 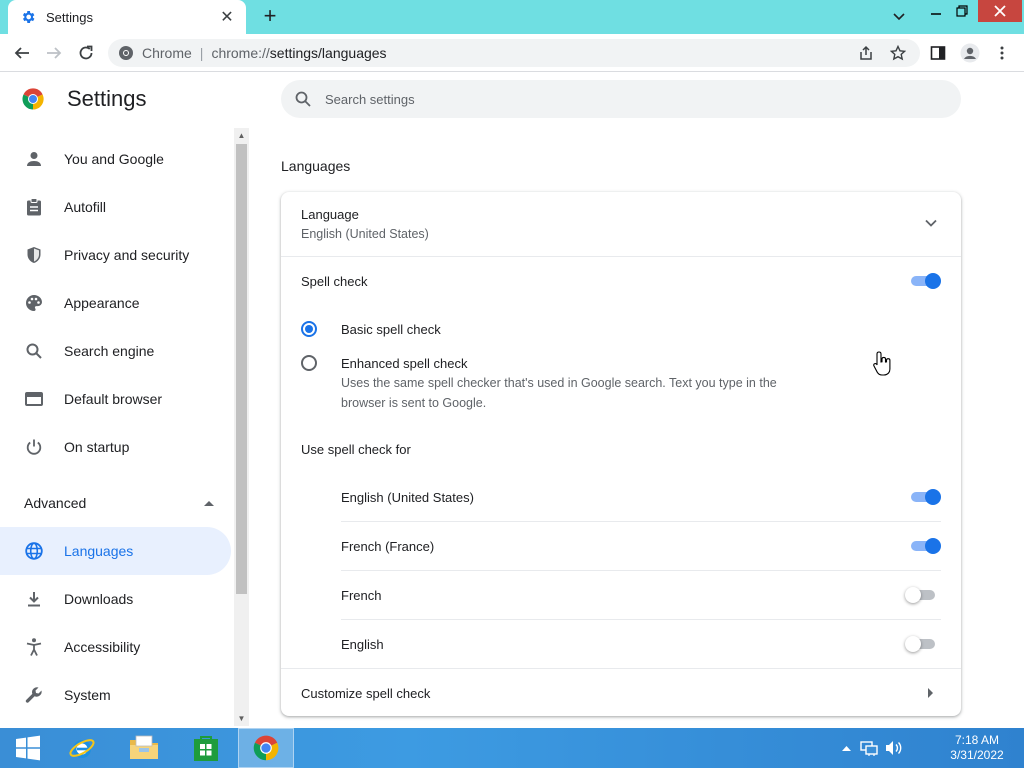 I want to click on wrench-icon, so click(x=34, y=695).